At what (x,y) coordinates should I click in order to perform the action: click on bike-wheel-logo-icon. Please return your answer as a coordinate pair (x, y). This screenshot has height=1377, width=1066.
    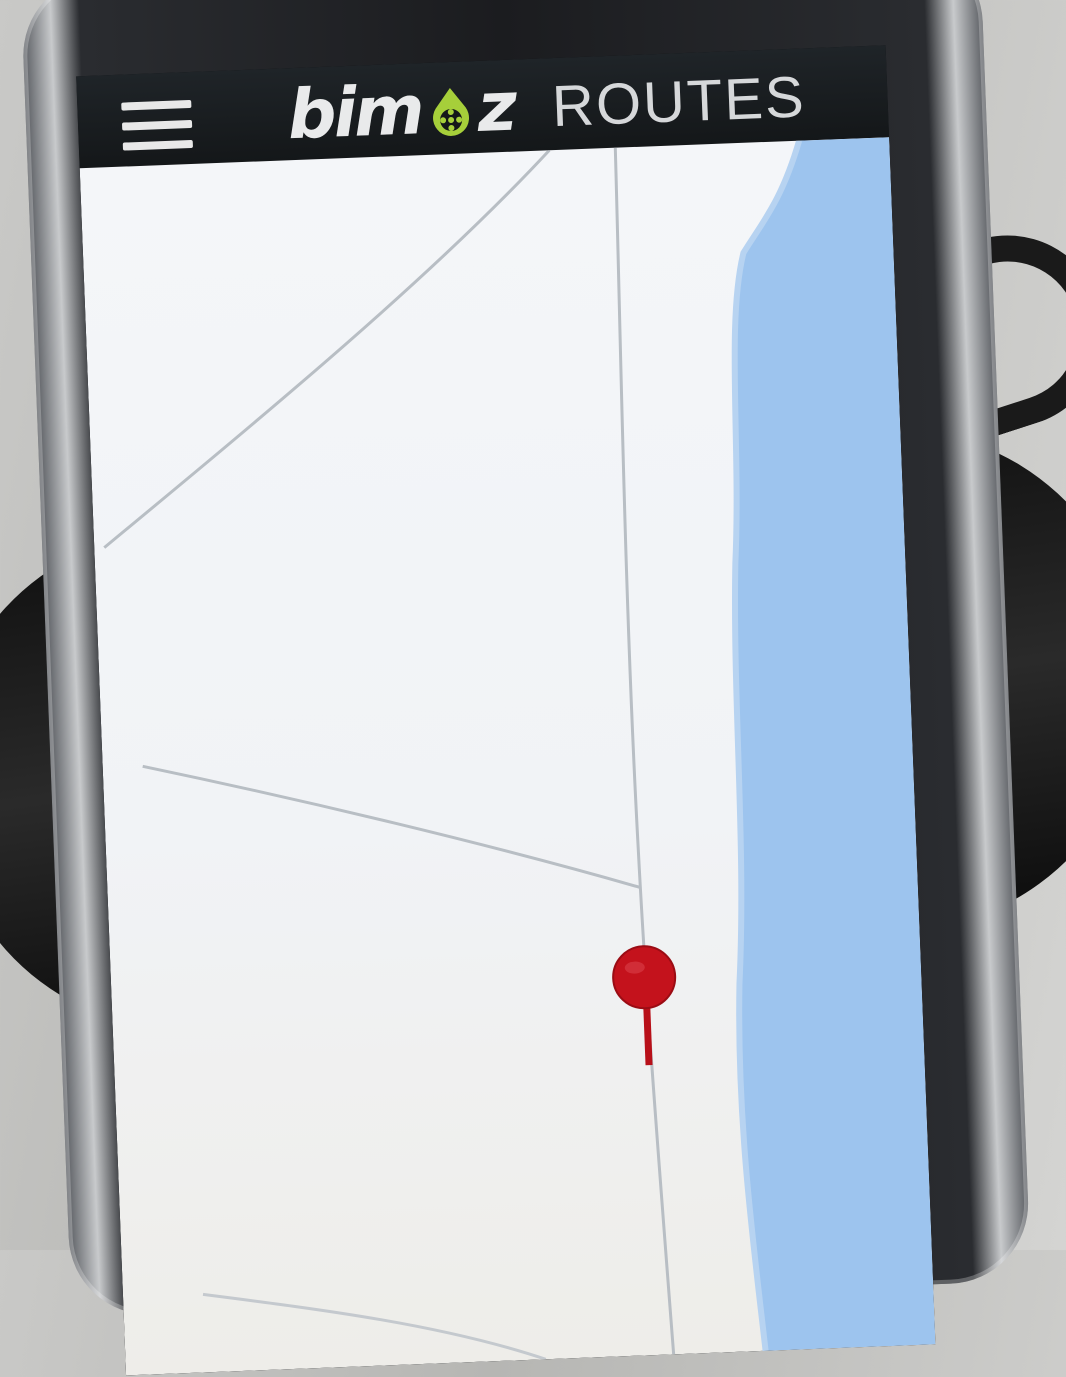
    Looking at the image, I should click on (451, 114).